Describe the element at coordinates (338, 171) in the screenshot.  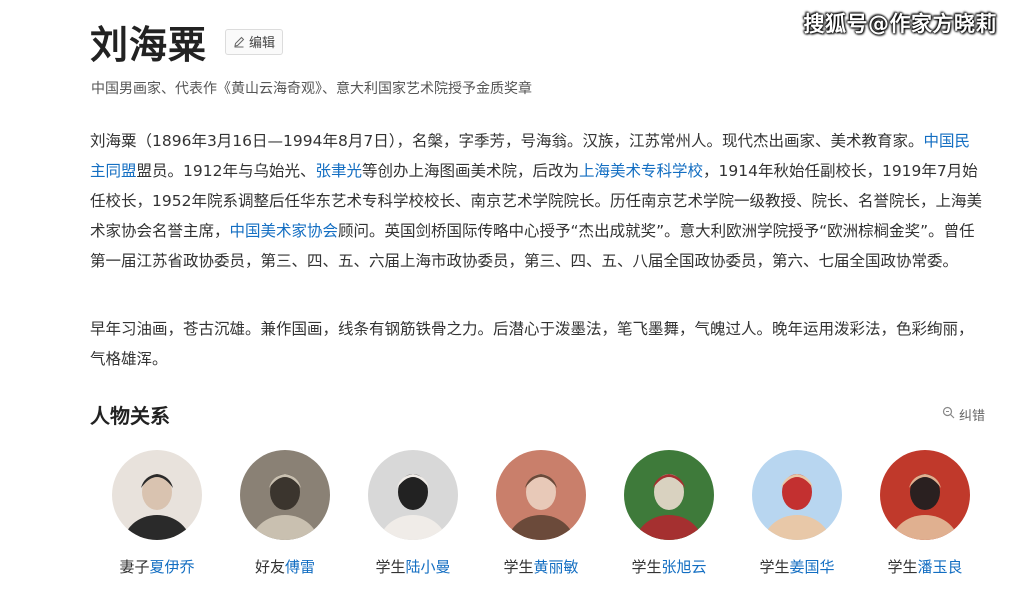
I see `link-zhang-yuguang: 张聿光` at that location.